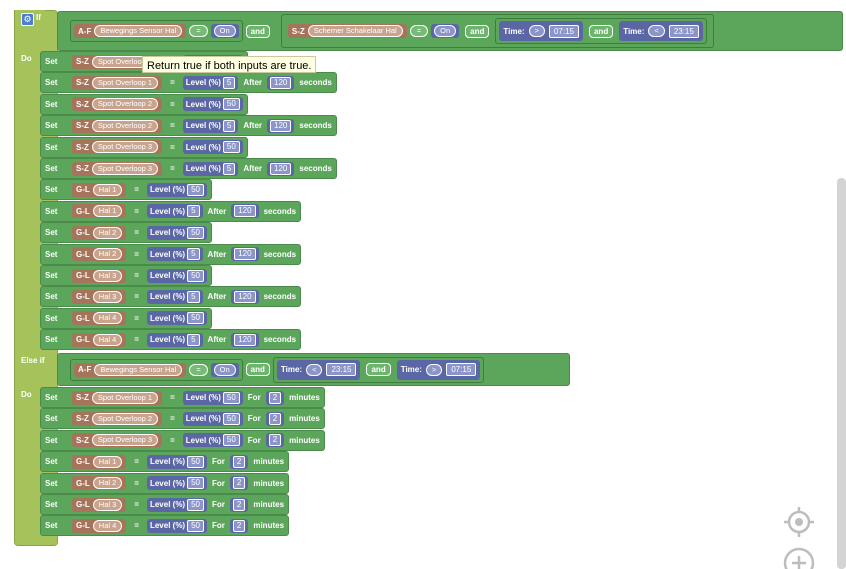 The height and width of the screenshot is (569, 846). I want to click on set-block: Set G-L Hal 3 = Level (%) 5 After 120 seconds, so click(171, 297).